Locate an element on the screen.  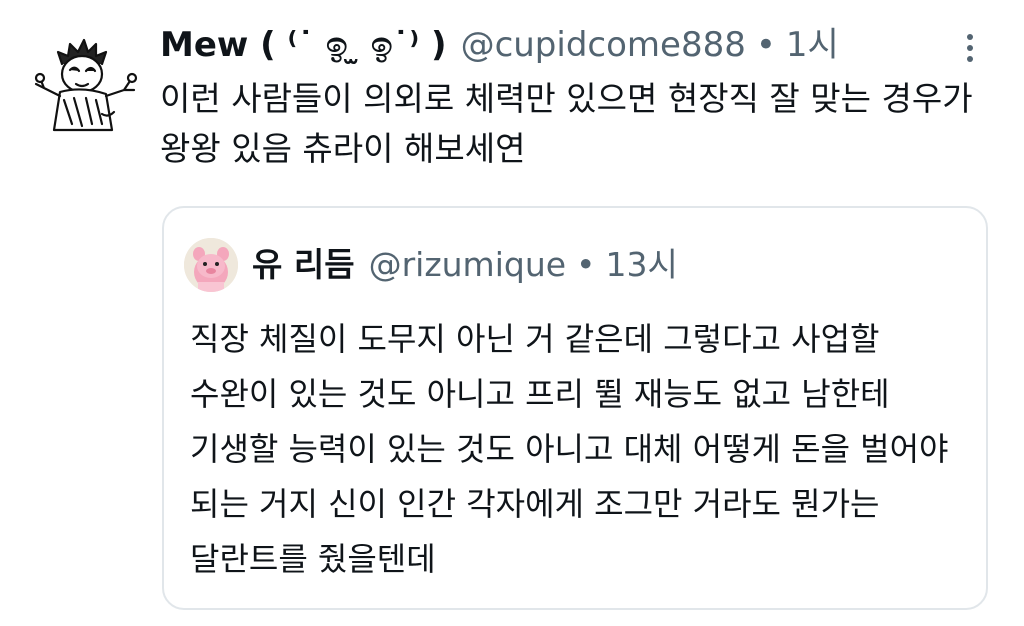
quote-avatar-drawing is located at coordinates (211, 265).